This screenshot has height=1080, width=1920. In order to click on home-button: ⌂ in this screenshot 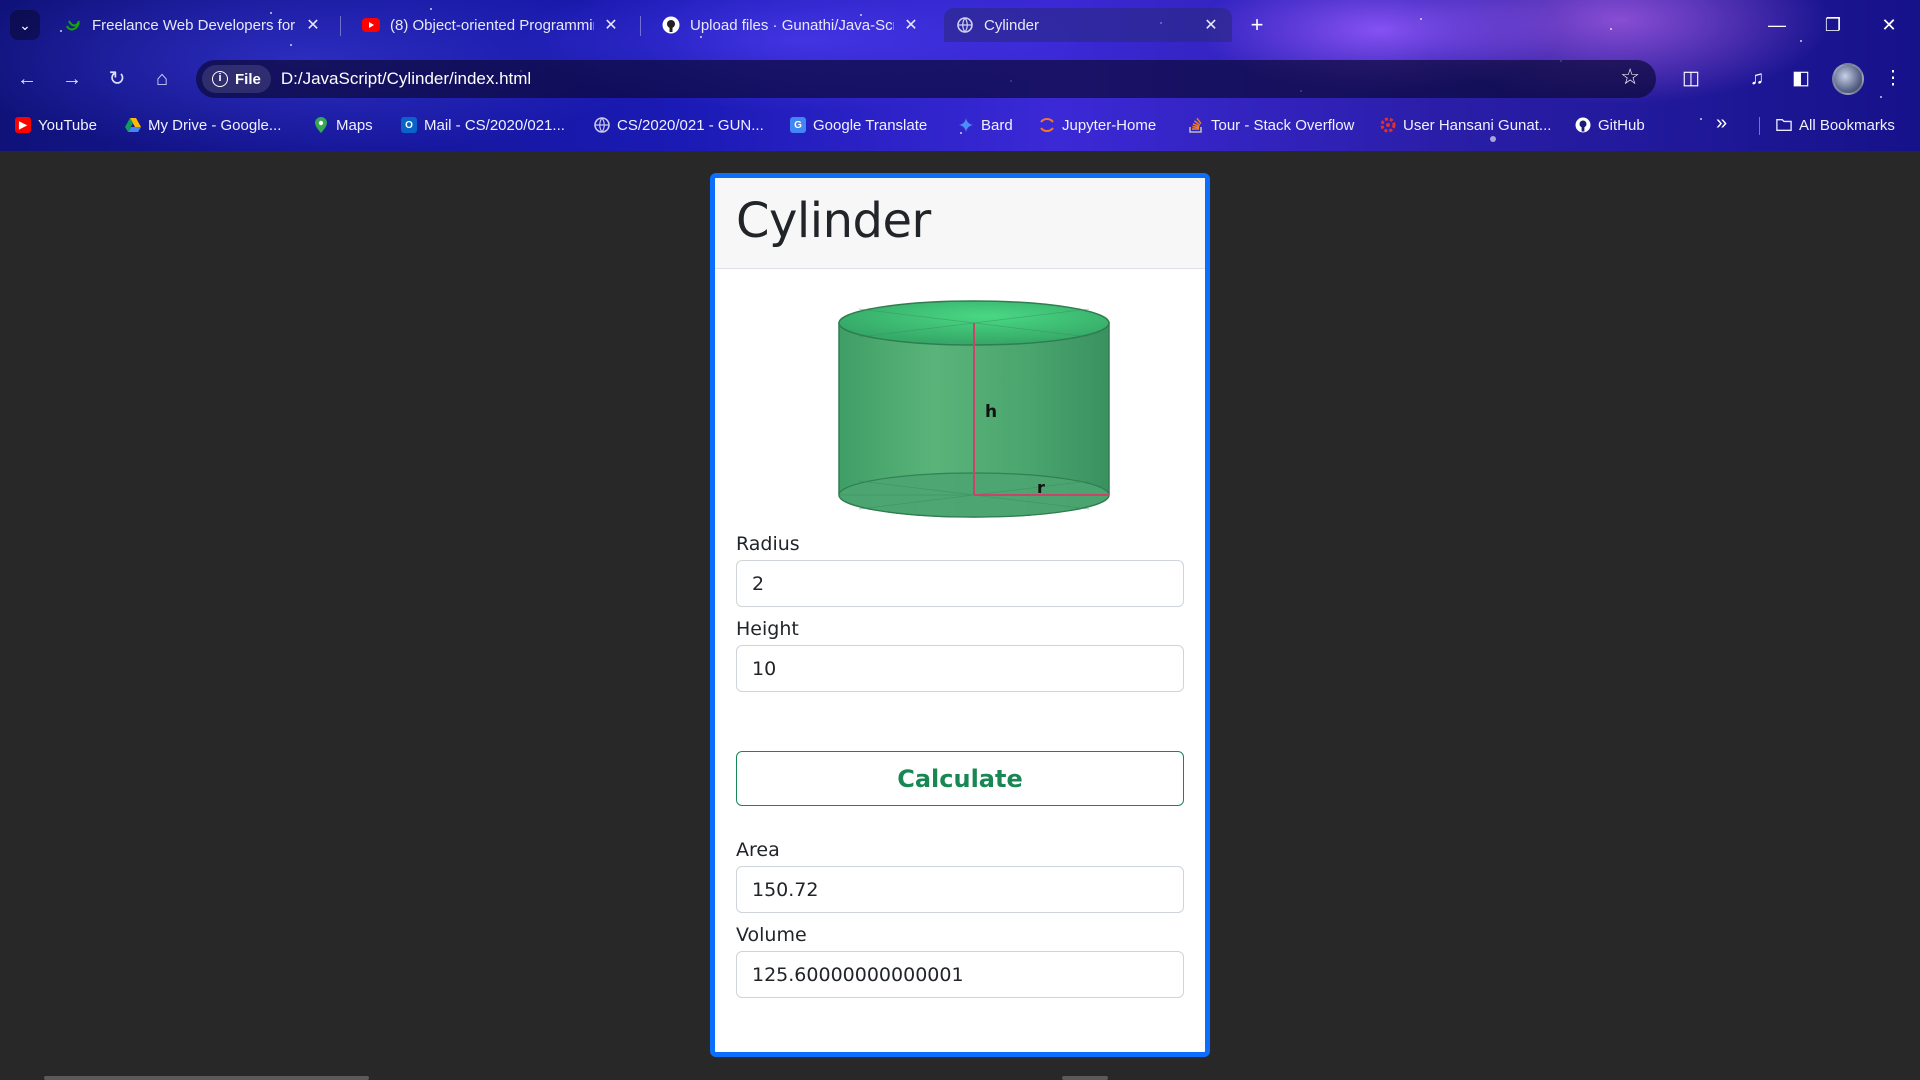, I will do `click(162, 79)`.